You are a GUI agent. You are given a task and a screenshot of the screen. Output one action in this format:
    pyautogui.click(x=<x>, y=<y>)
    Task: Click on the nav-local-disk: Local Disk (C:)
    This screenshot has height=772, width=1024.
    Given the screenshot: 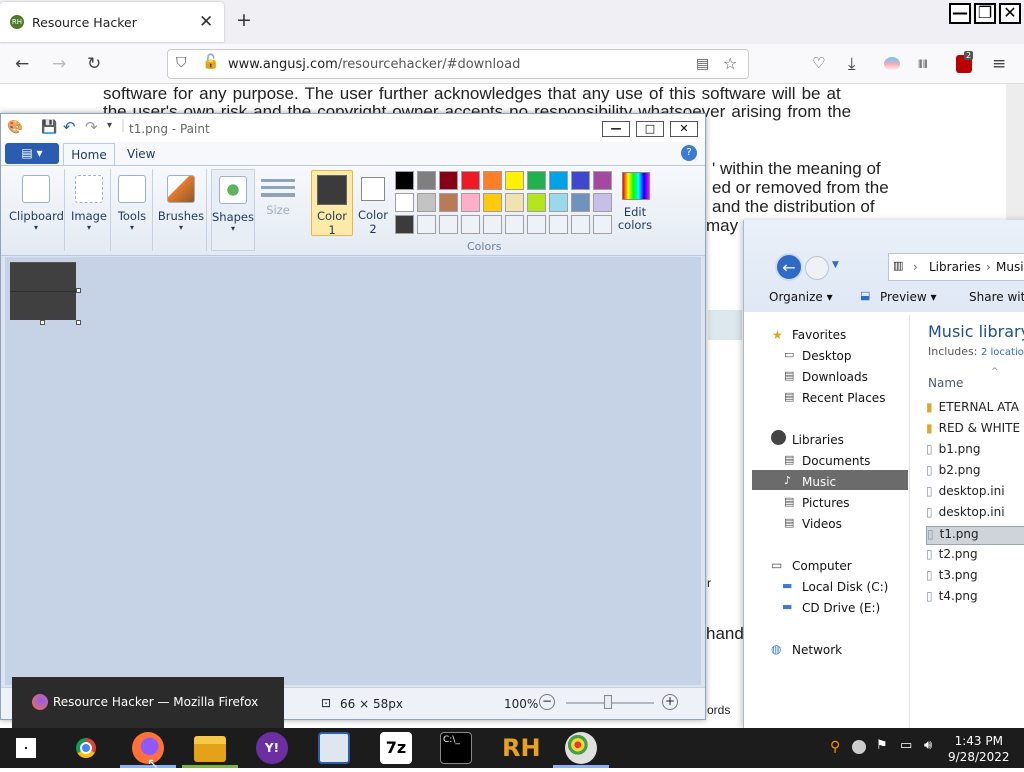 What is the action you would take?
    pyautogui.click(x=845, y=587)
    